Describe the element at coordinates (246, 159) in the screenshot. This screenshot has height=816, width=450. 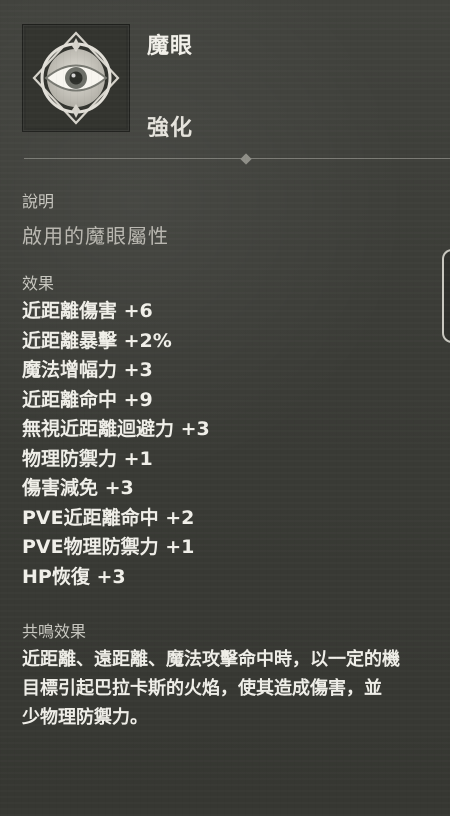
I see `divider-diamond` at that location.